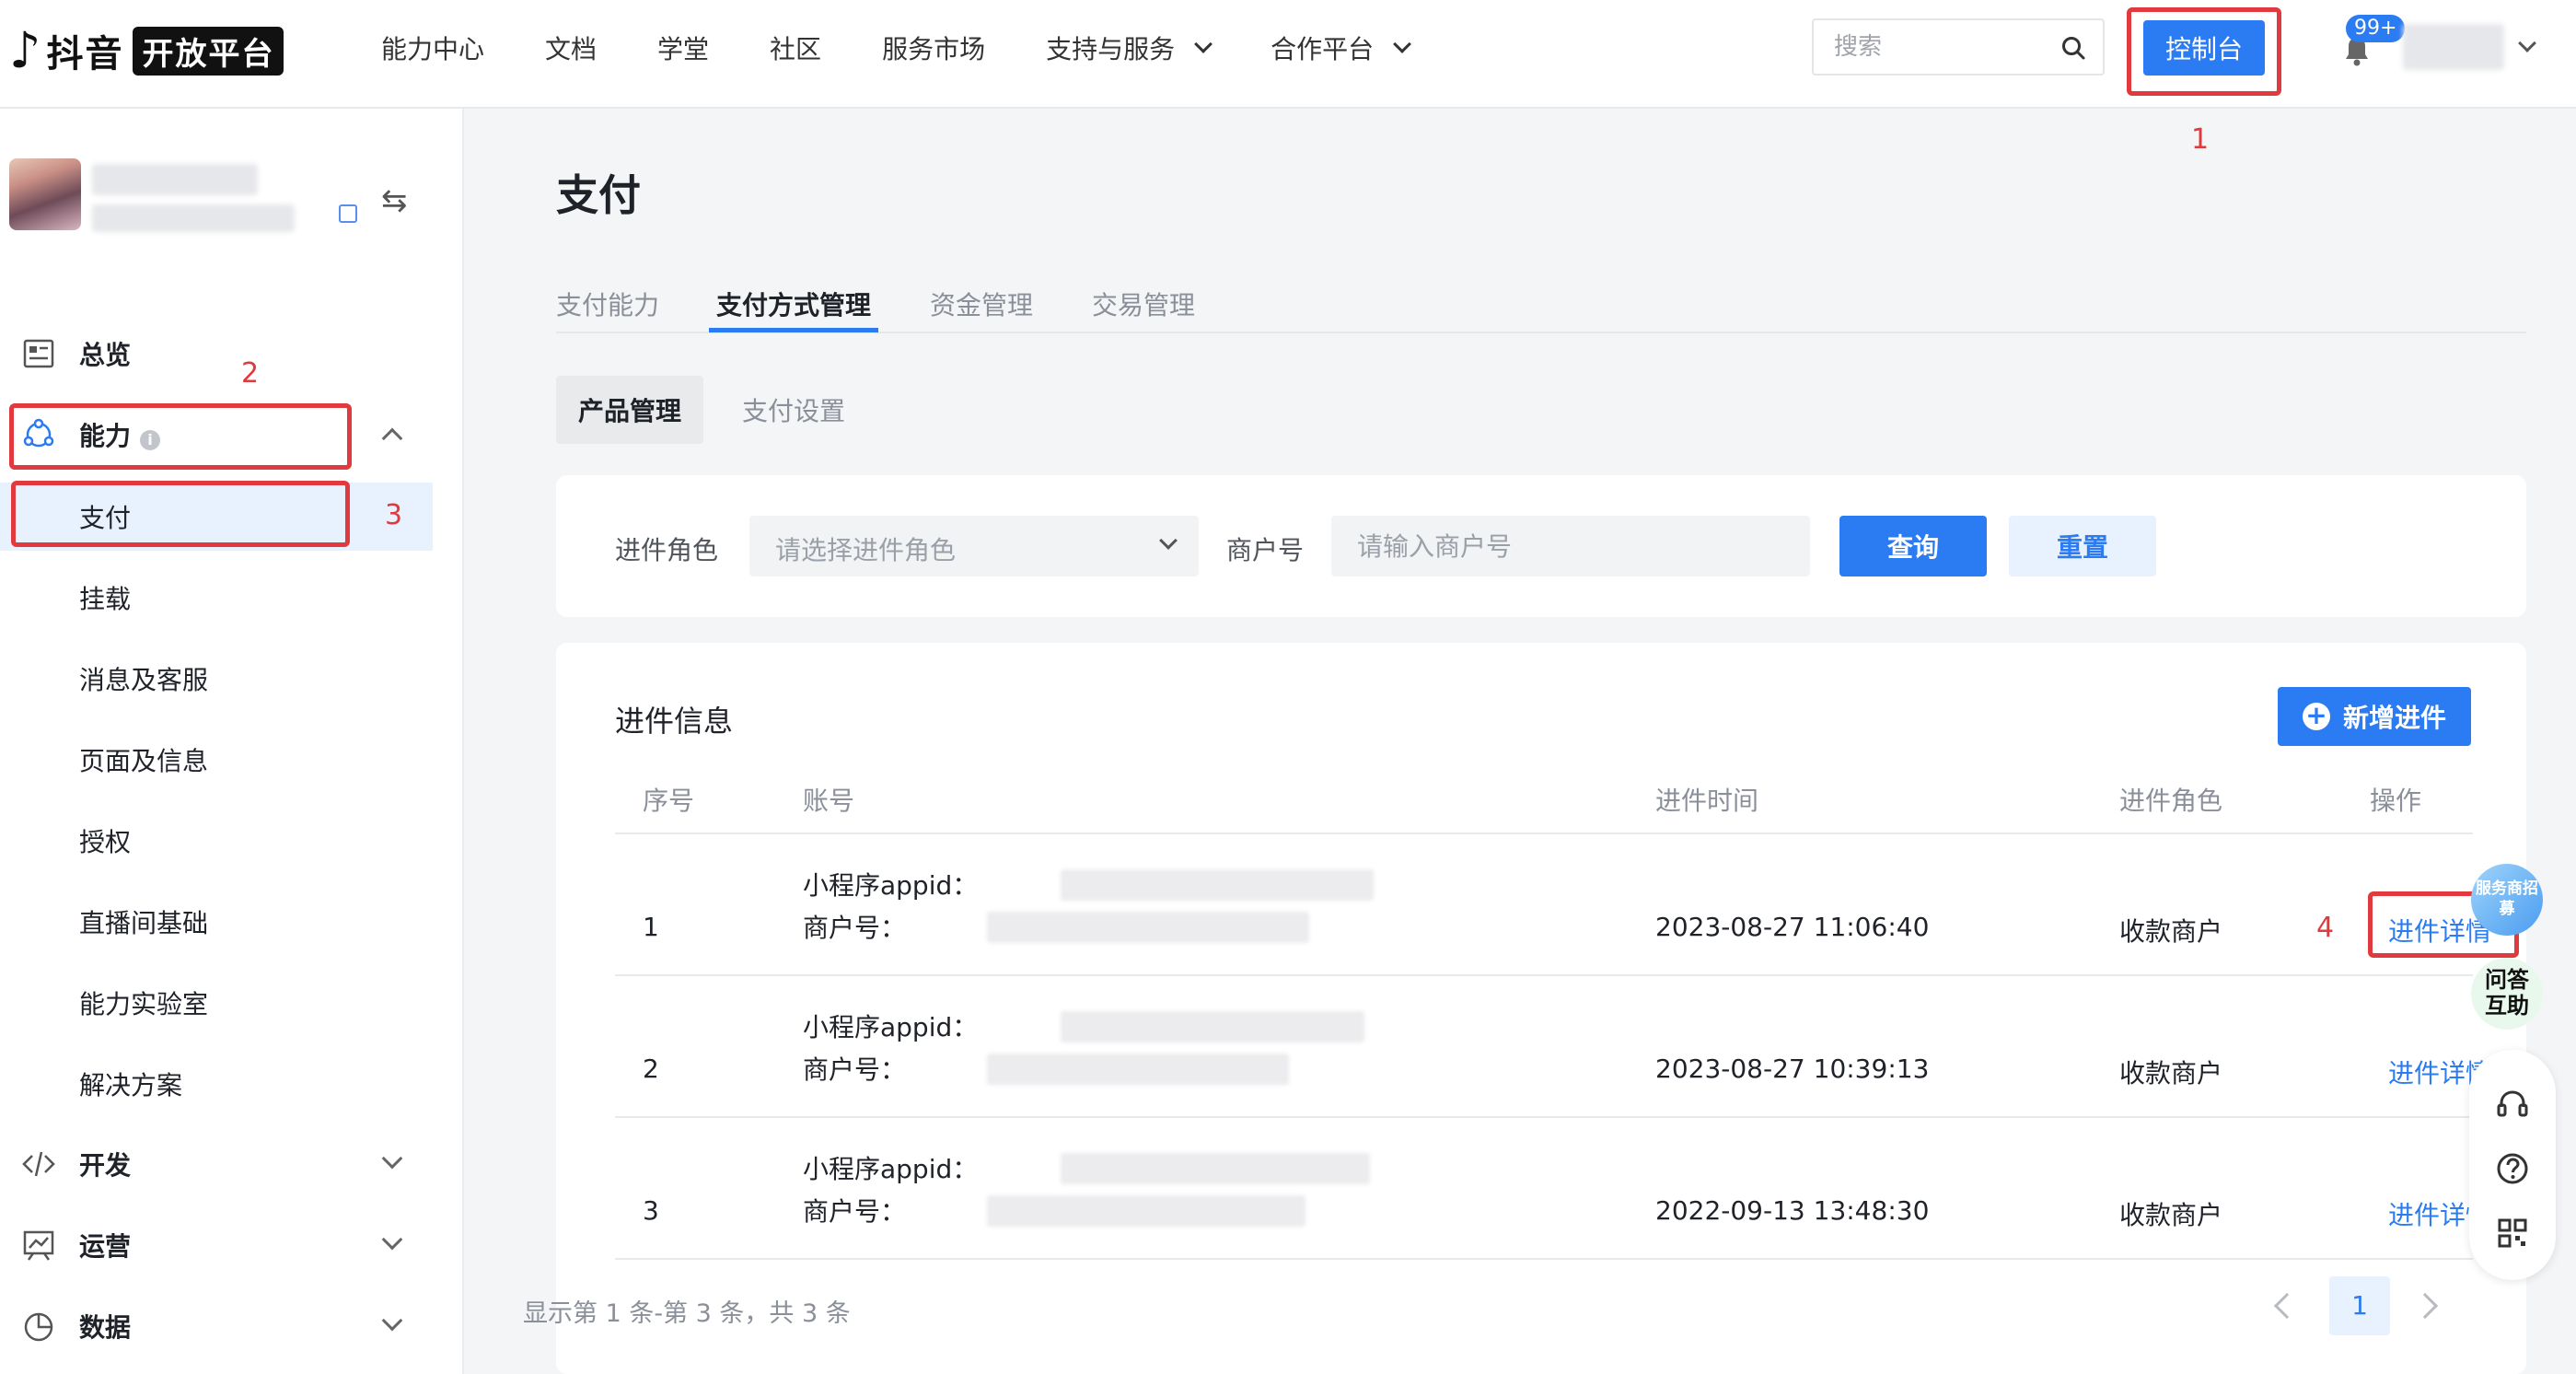 Image resolution: width=2576 pixels, height=1374 pixels. Describe the element at coordinates (793, 330) in the screenshot. I see `active-tab-indicator` at that location.